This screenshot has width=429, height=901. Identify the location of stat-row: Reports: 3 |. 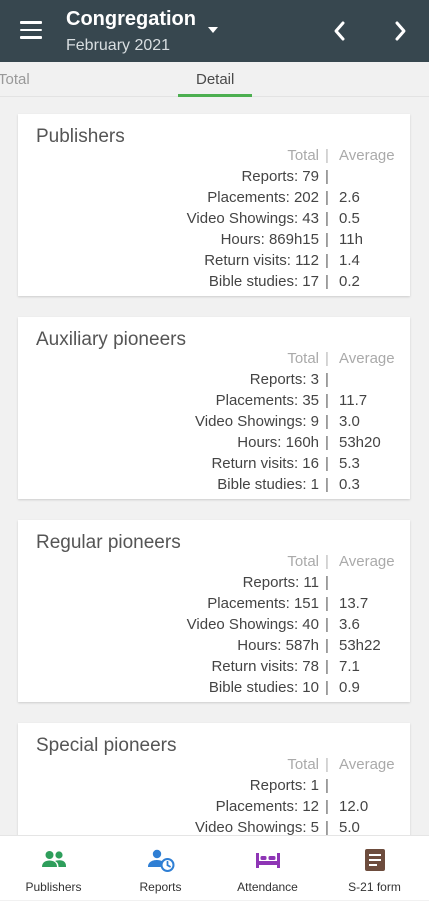
(214, 381).